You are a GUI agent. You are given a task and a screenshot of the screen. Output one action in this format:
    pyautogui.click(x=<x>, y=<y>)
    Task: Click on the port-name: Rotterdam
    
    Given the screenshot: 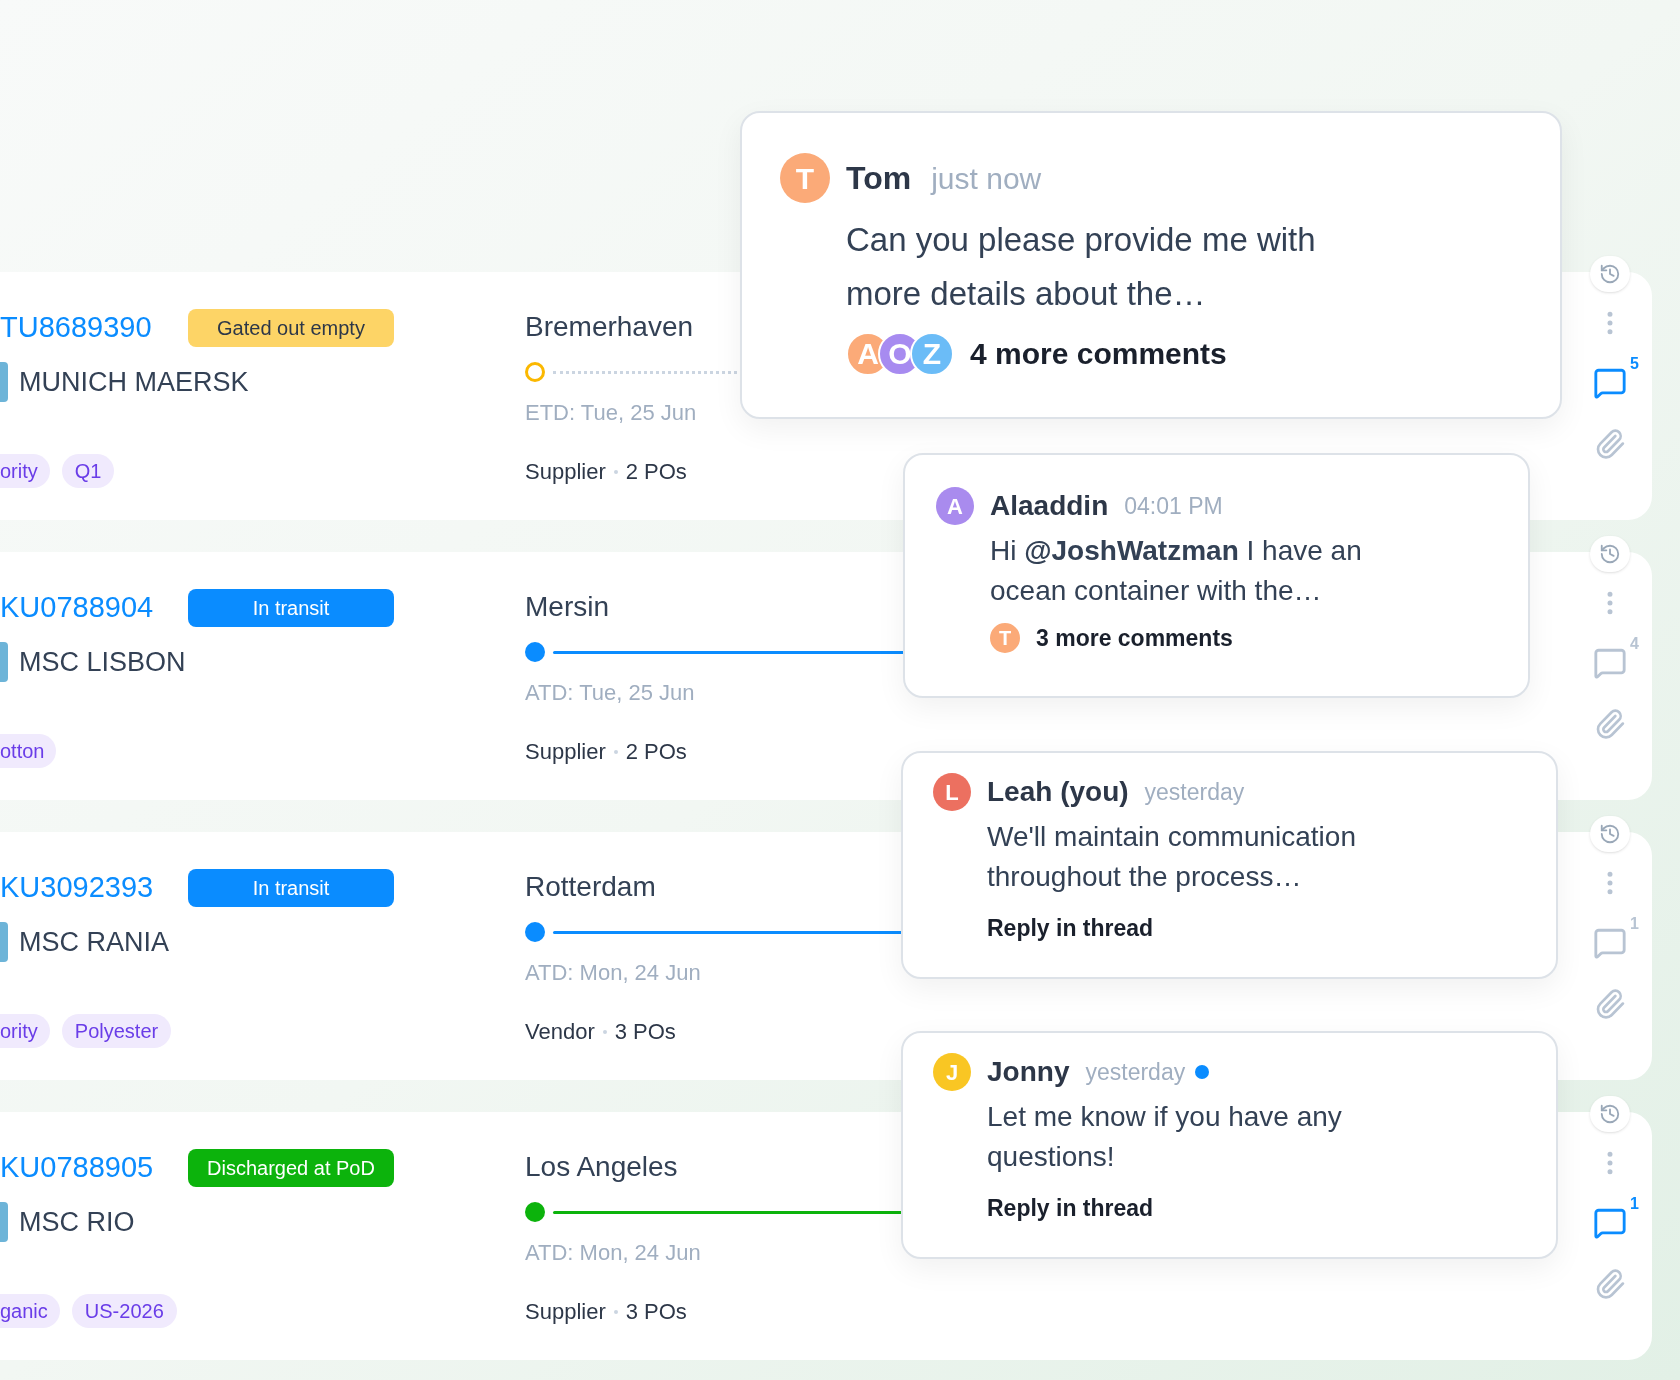 What is the action you would take?
    pyautogui.click(x=591, y=887)
    